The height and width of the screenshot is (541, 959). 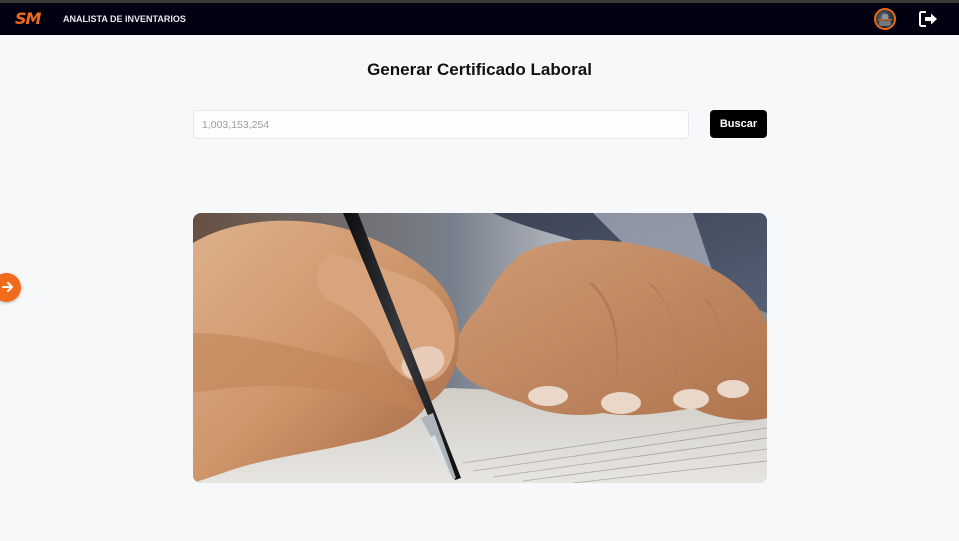 I want to click on user-avatar-icon, so click(x=885, y=19).